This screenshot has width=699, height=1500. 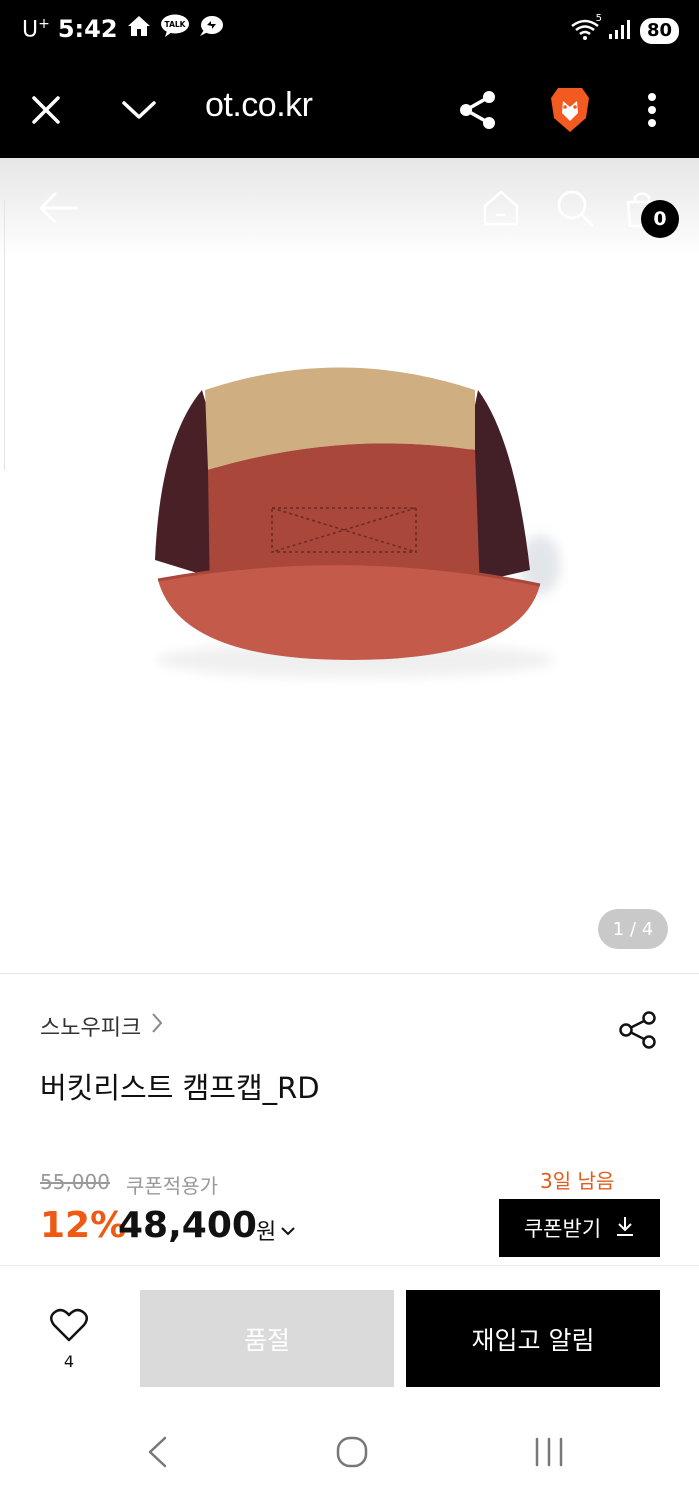 I want to click on status-left: U+ 5:42 TALK, so click(x=123, y=29).